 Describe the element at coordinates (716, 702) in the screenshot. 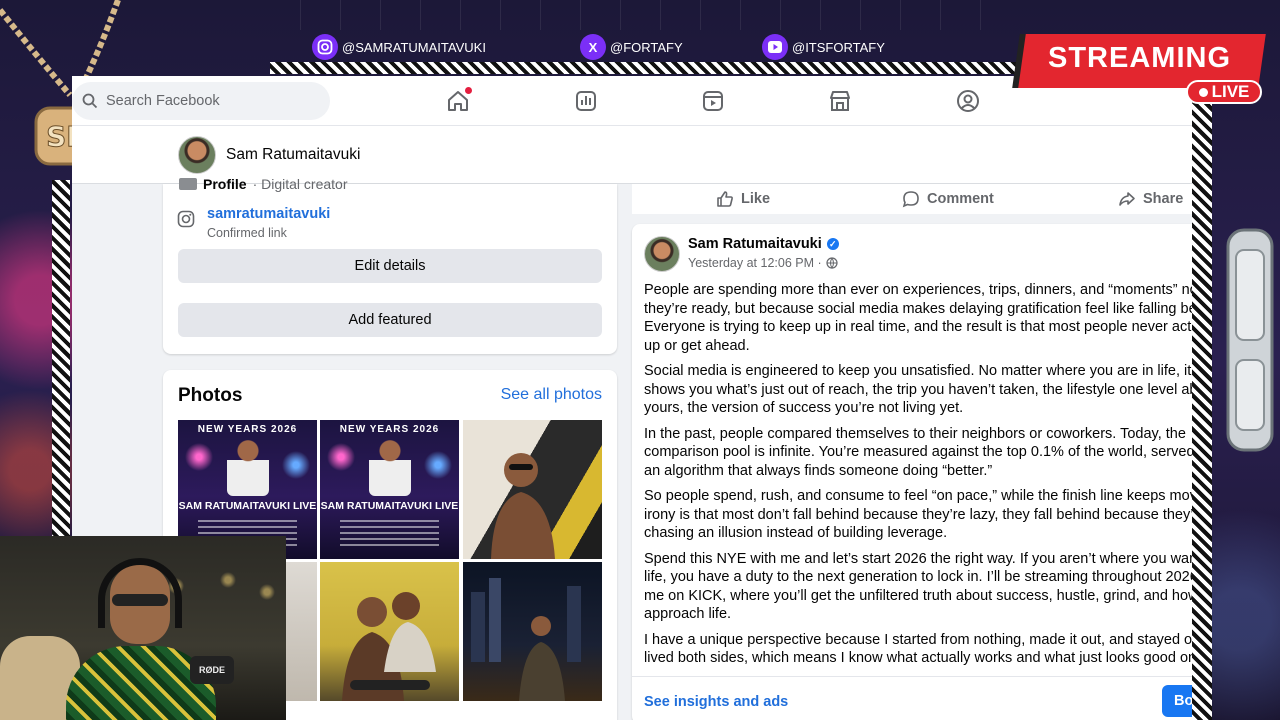

I see `see-insights-link: See insights and ads` at that location.